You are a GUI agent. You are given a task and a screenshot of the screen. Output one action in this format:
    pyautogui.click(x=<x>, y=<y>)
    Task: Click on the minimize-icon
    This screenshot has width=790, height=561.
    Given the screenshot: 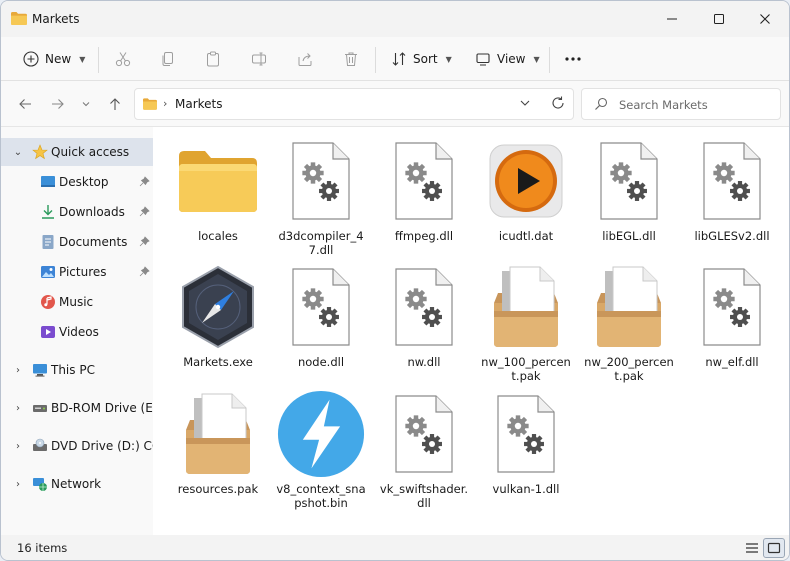 What is the action you would take?
    pyautogui.click(x=672, y=19)
    